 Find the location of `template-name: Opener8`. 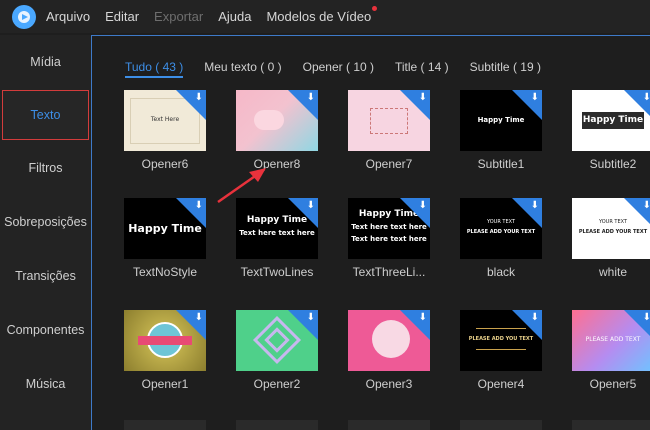

template-name: Opener8 is located at coordinates (277, 164).